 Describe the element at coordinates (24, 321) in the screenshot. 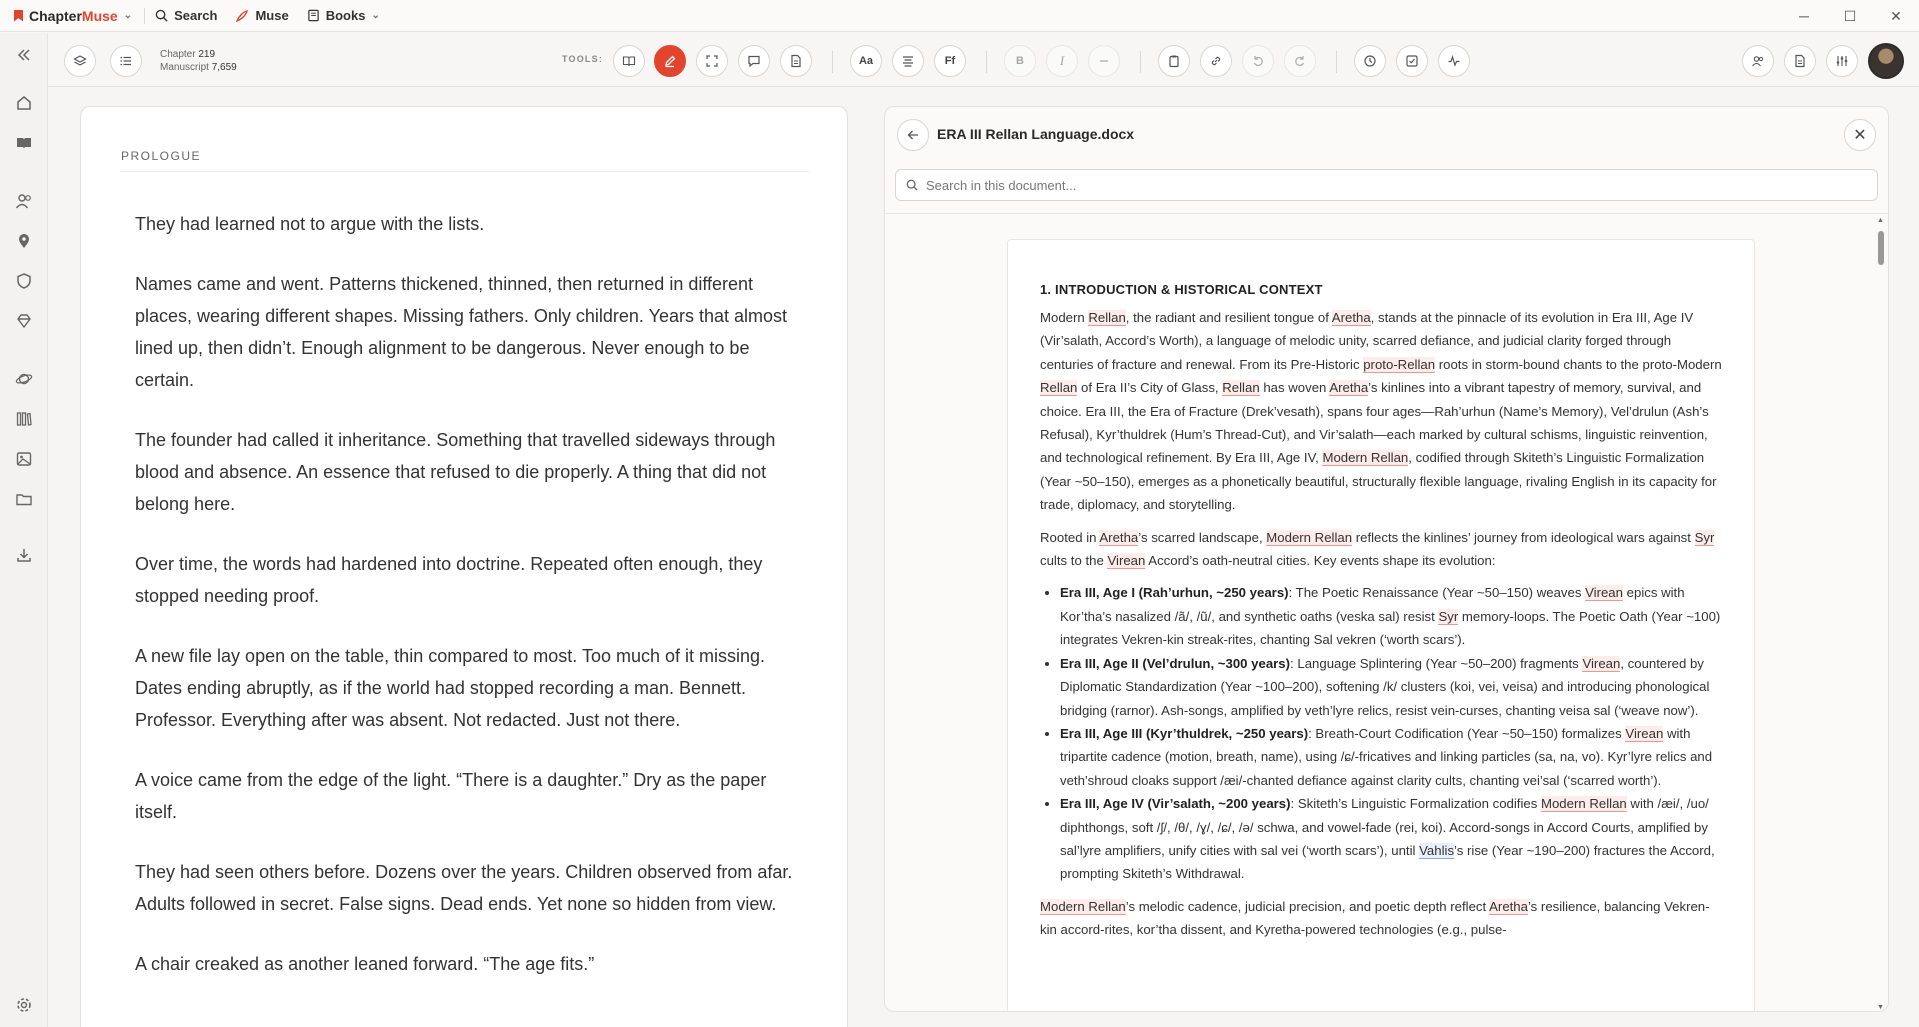

I see `gem-icon` at that location.